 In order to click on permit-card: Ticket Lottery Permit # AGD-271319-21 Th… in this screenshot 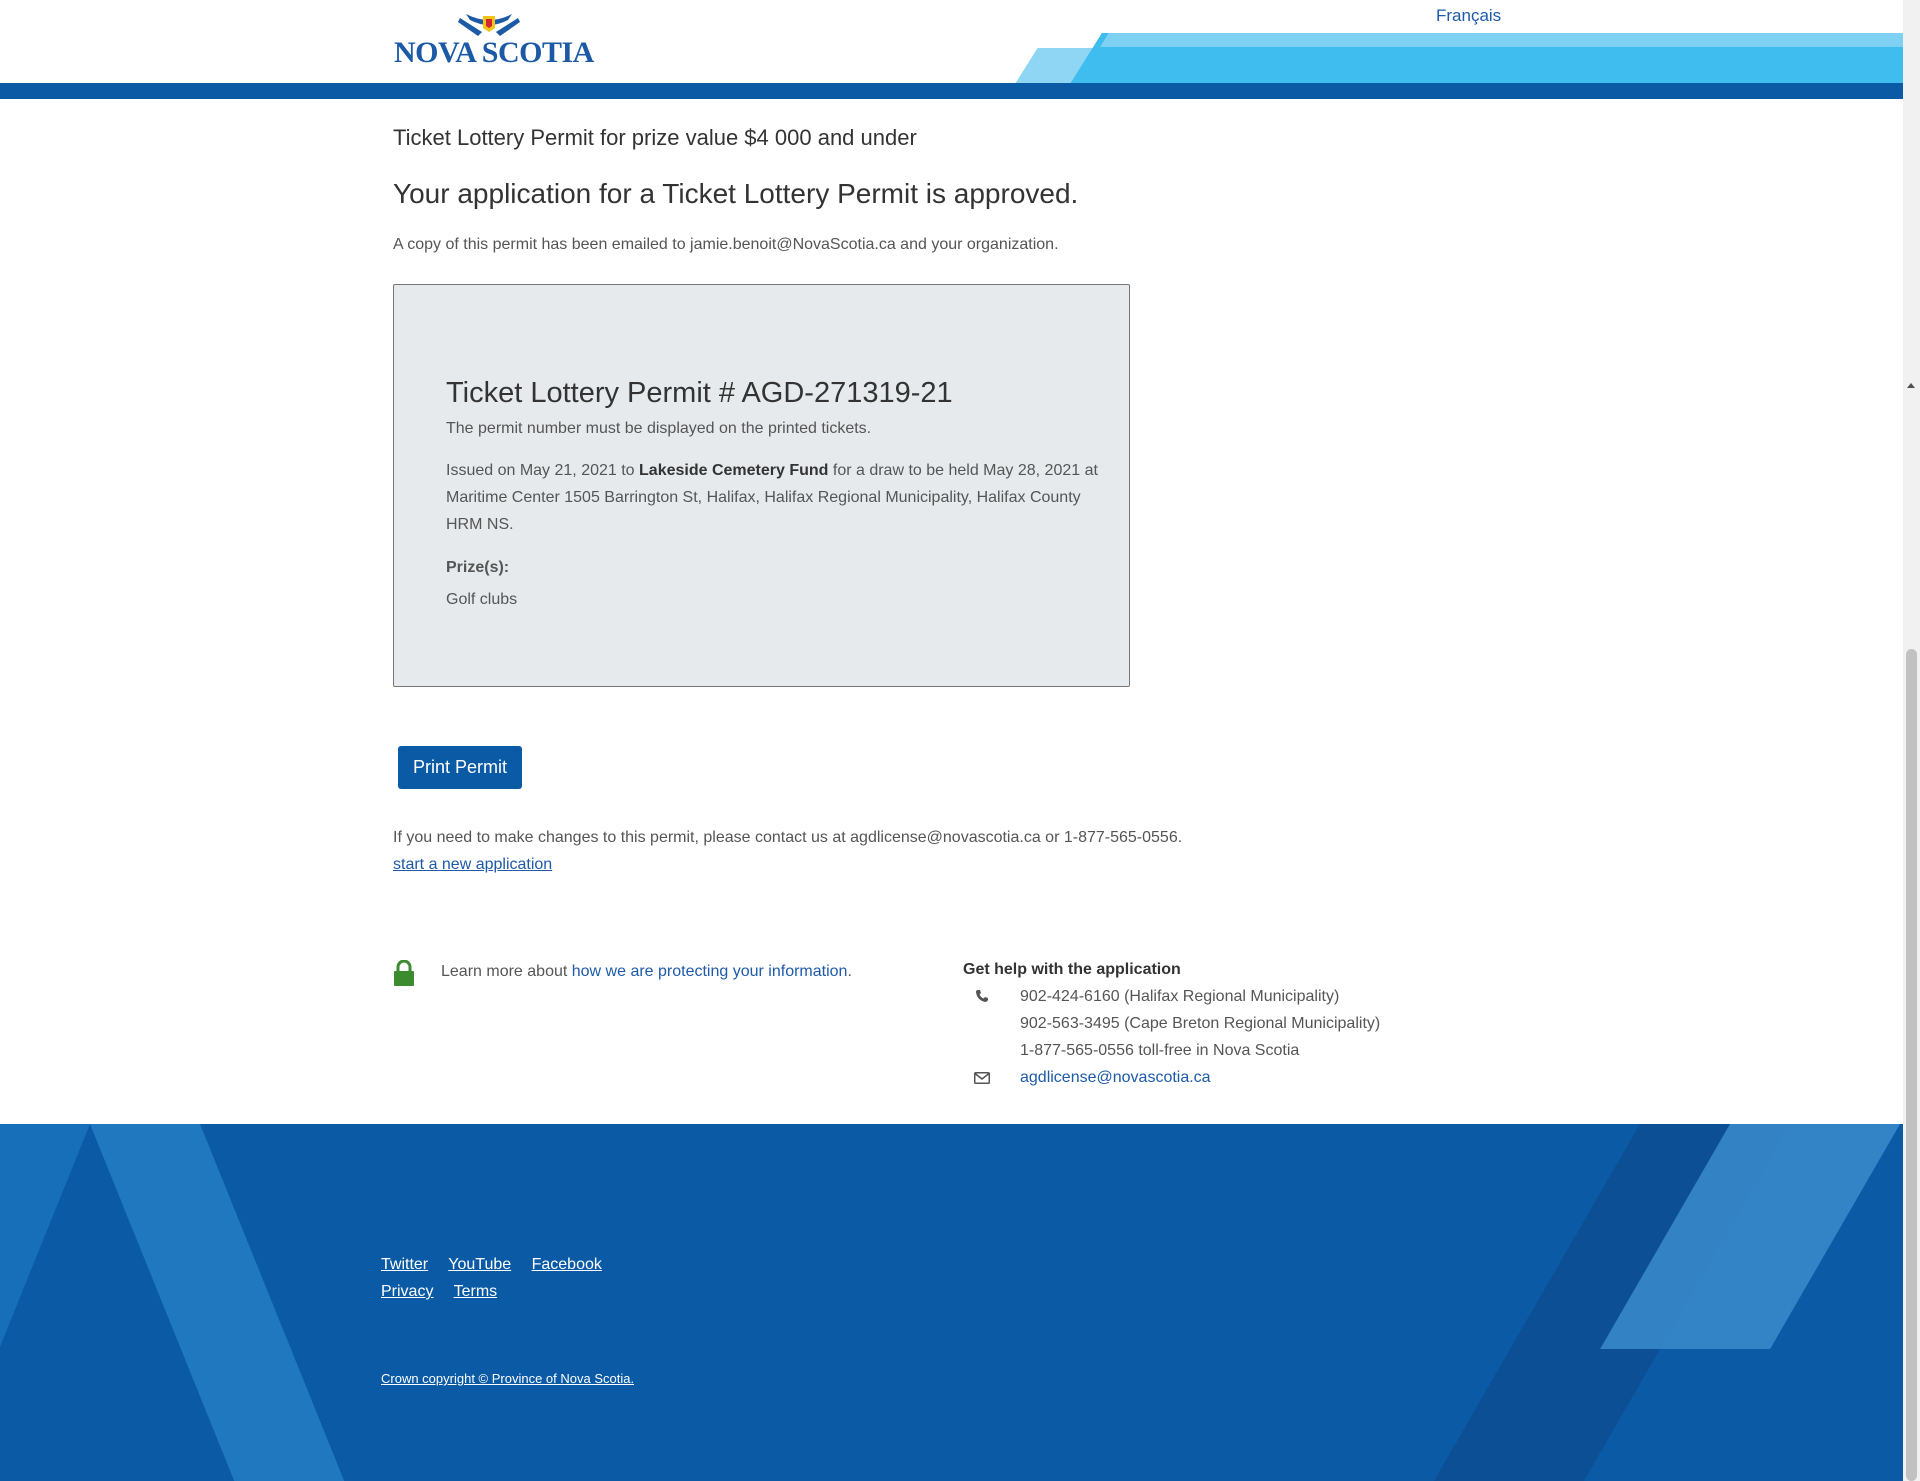, I will do `click(761, 485)`.